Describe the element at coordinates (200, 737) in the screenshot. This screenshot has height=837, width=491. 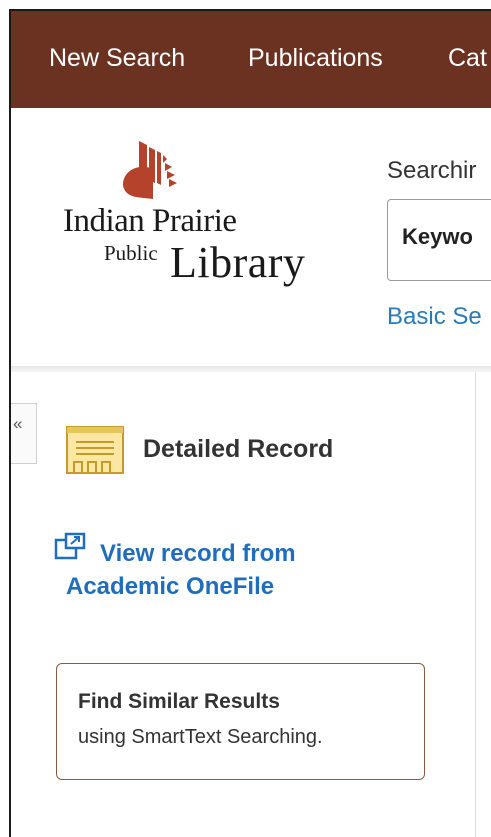
I see `find-similar-subtitle: using SmartText Searching.` at that location.